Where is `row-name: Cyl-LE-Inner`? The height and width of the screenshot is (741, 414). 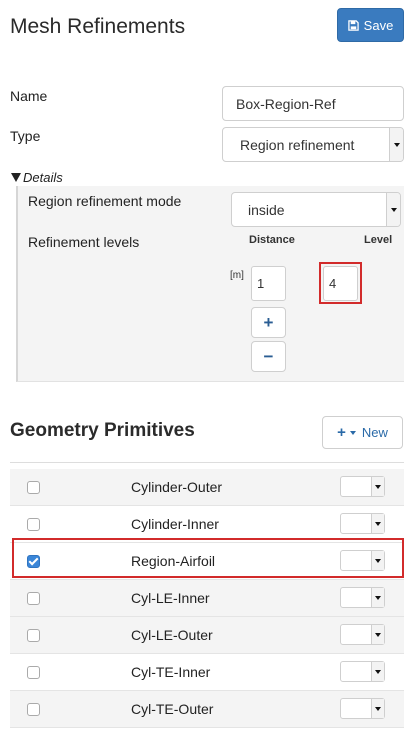 row-name: Cyl-LE-Inner is located at coordinates (170, 598).